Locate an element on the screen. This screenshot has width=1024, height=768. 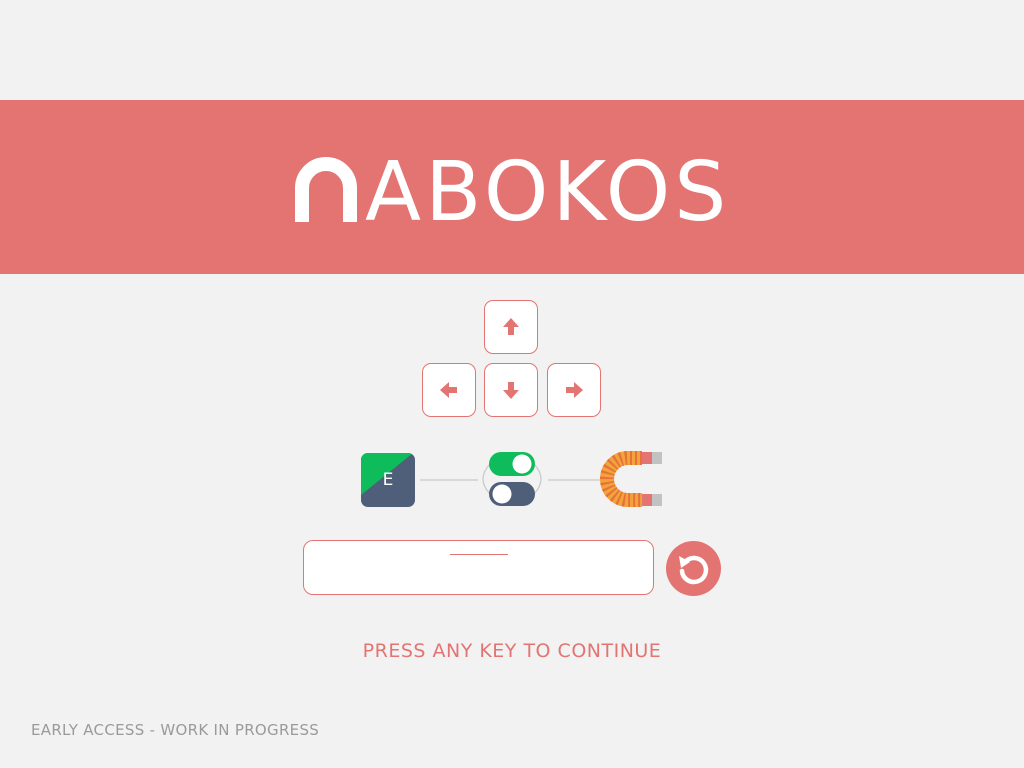
arrow-down-icon is located at coordinates (511, 390).